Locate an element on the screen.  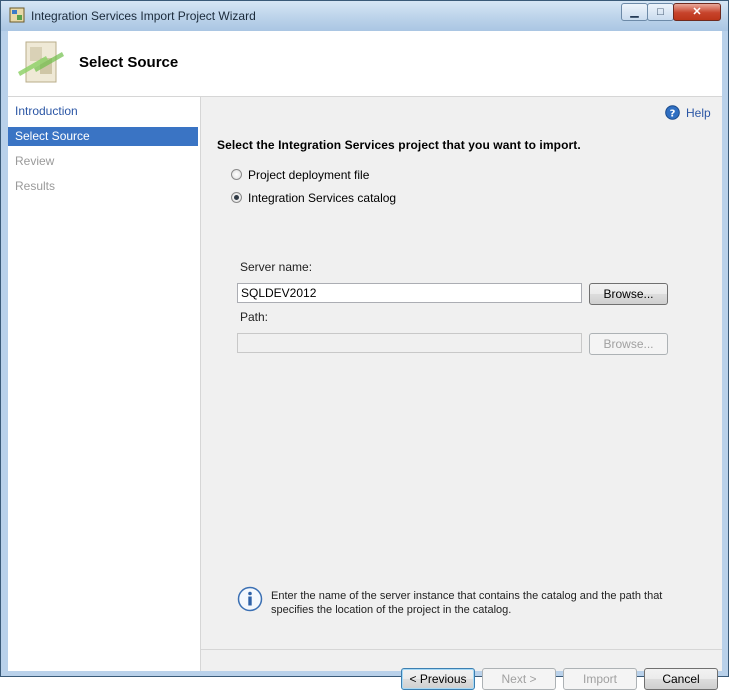
server-name-input: SQLDEV2012 is located at coordinates (409, 293).